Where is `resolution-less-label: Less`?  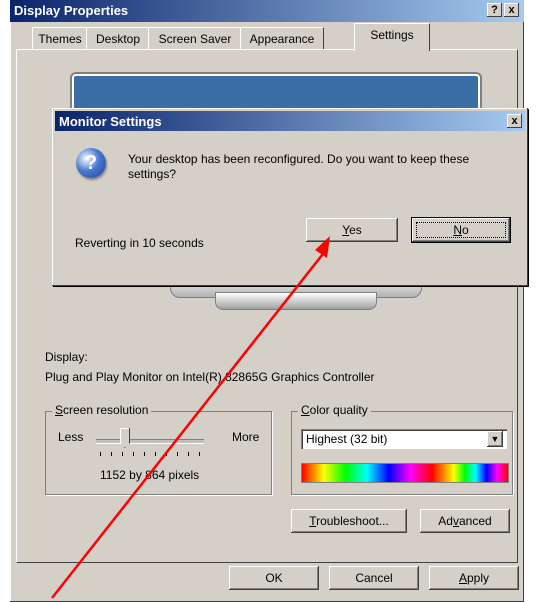 resolution-less-label: Less is located at coordinates (71, 437).